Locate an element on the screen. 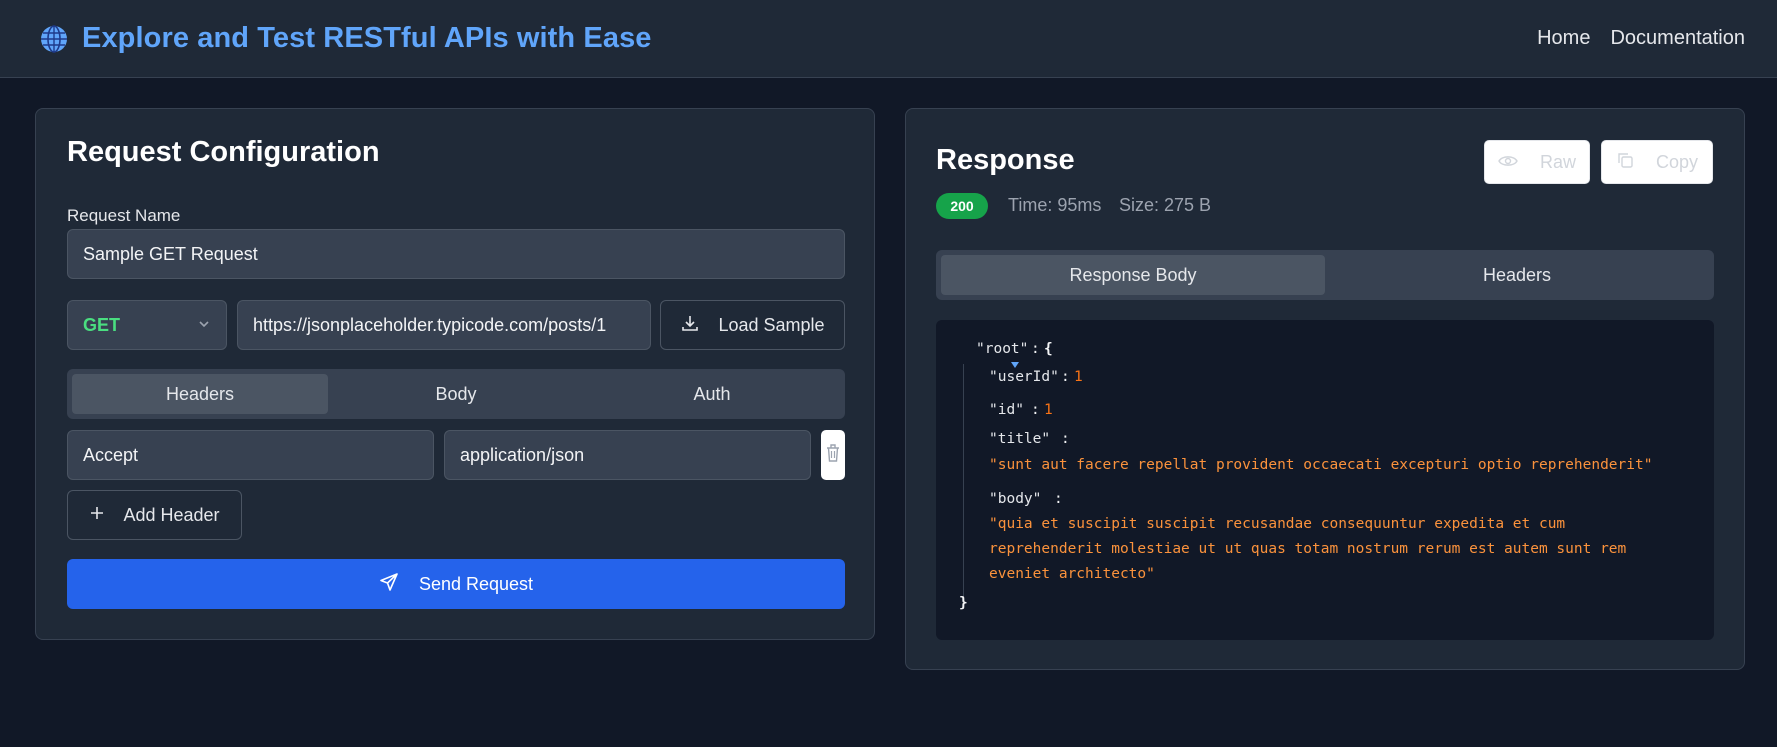 The height and width of the screenshot is (747, 1777). nav-links: Home Documentation is located at coordinates (1641, 38).